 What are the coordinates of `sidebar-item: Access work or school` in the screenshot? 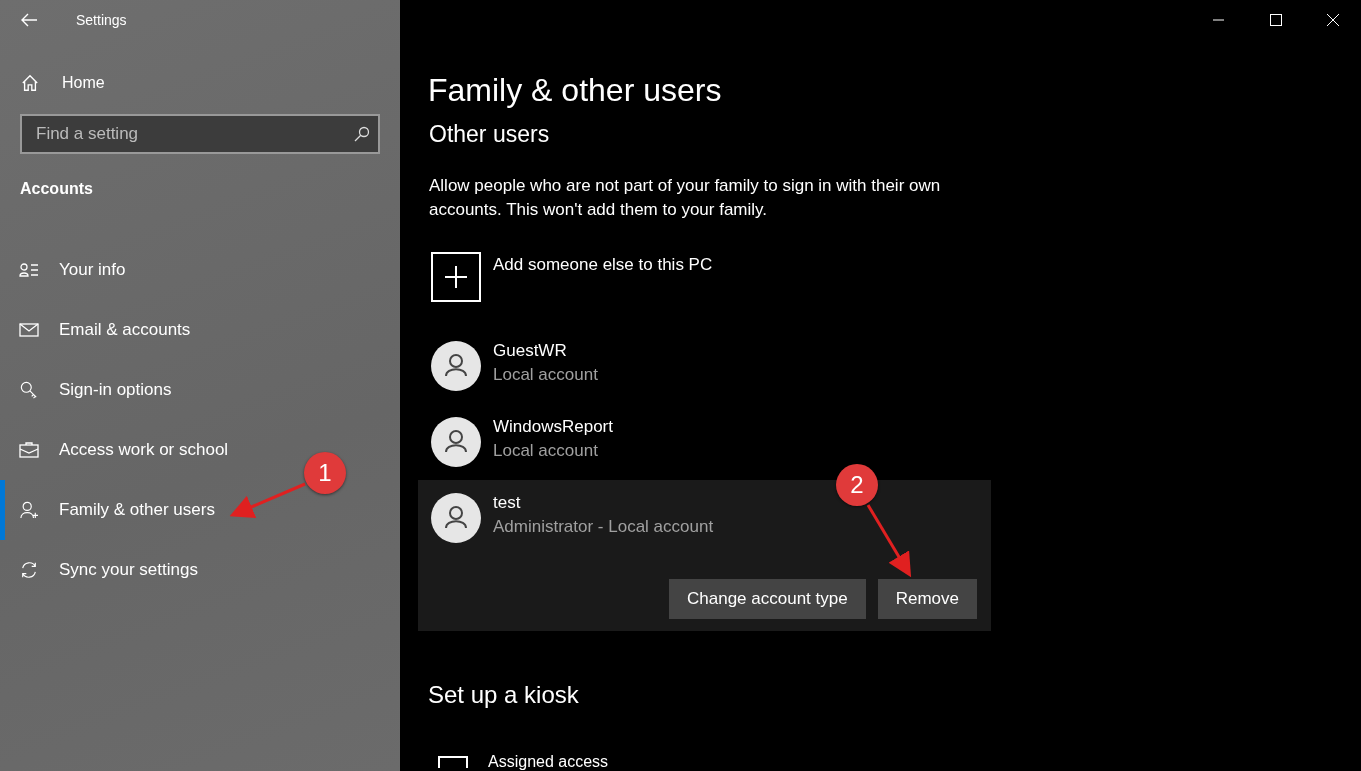 It's located at (117, 450).